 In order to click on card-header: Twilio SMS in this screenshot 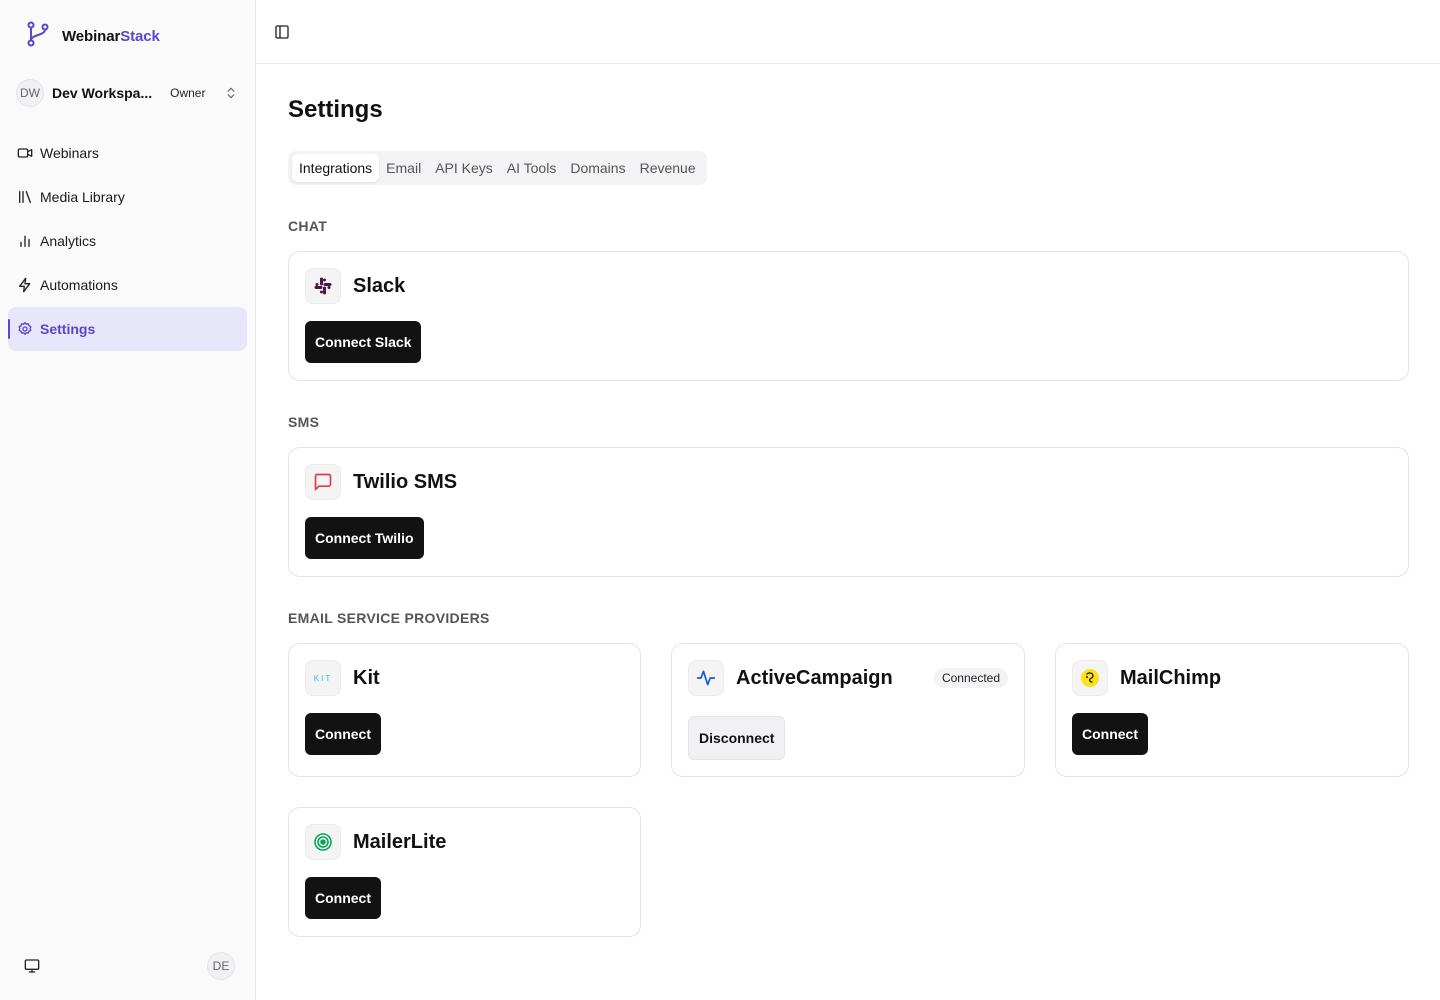, I will do `click(381, 482)`.